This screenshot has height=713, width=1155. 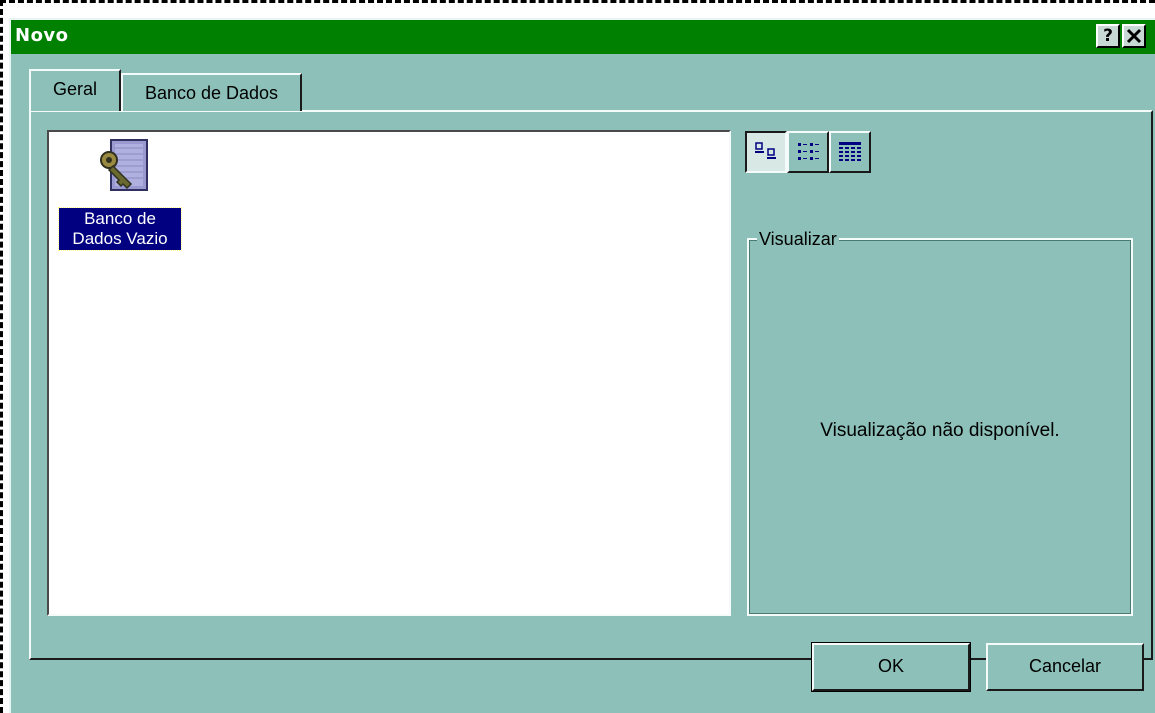 I want to click on close-button, so click(x=1134, y=36).